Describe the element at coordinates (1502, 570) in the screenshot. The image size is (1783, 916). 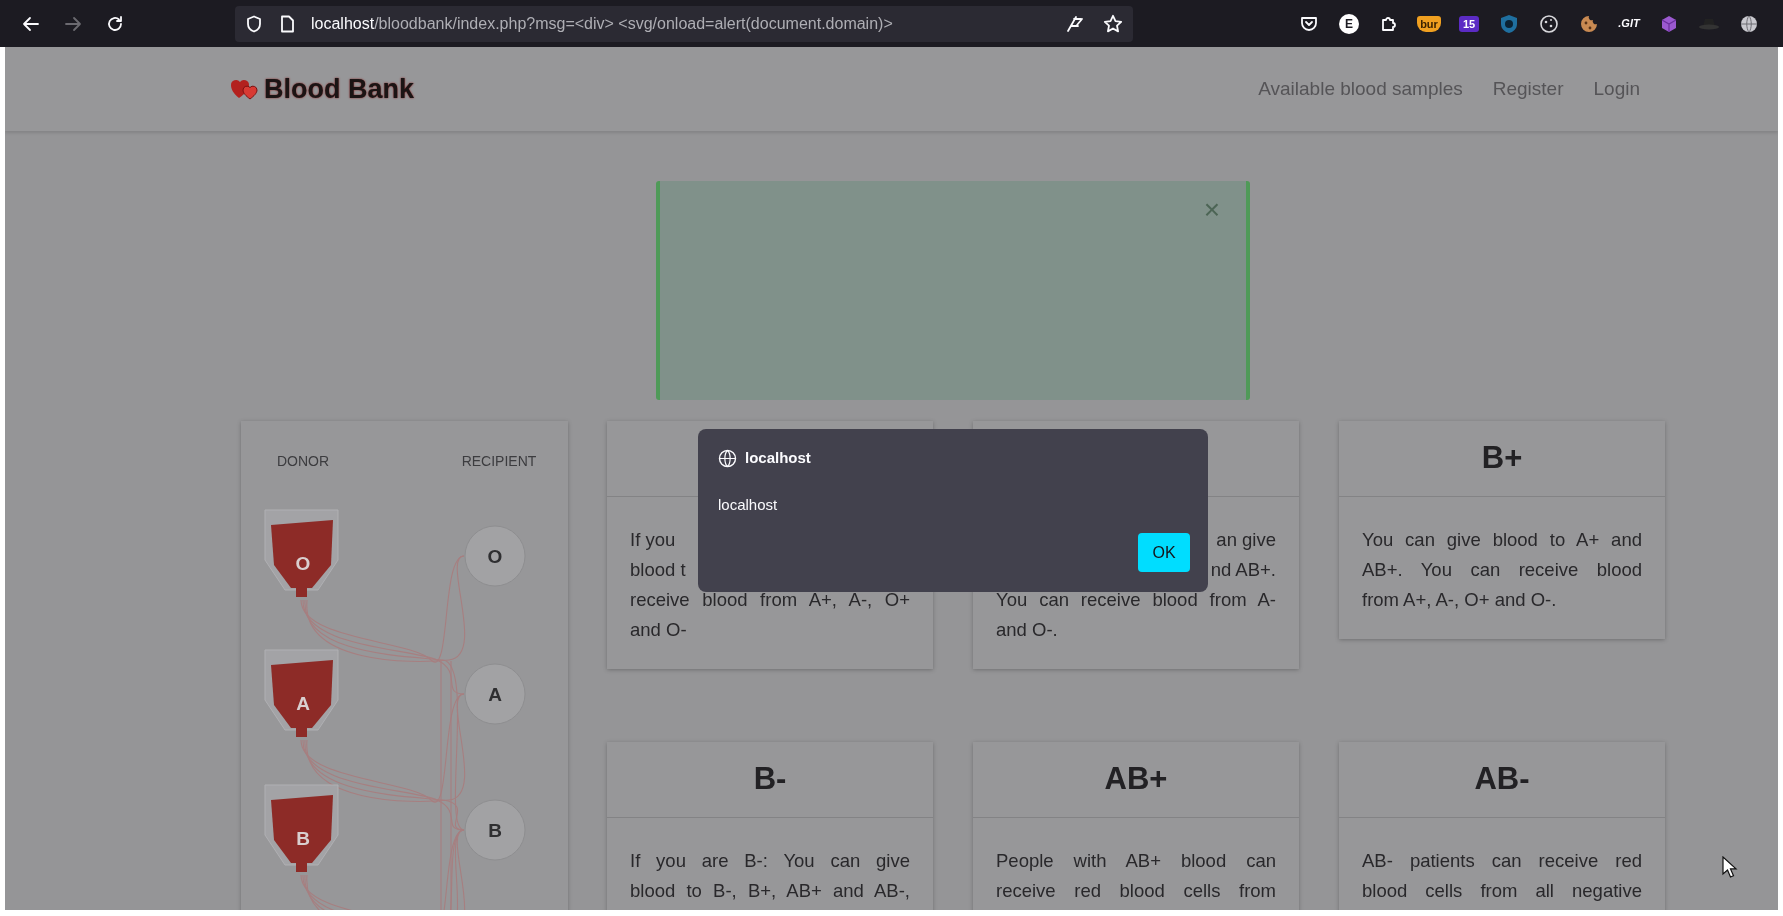
I see `card-text-line: AB+. You can receive blood` at that location.